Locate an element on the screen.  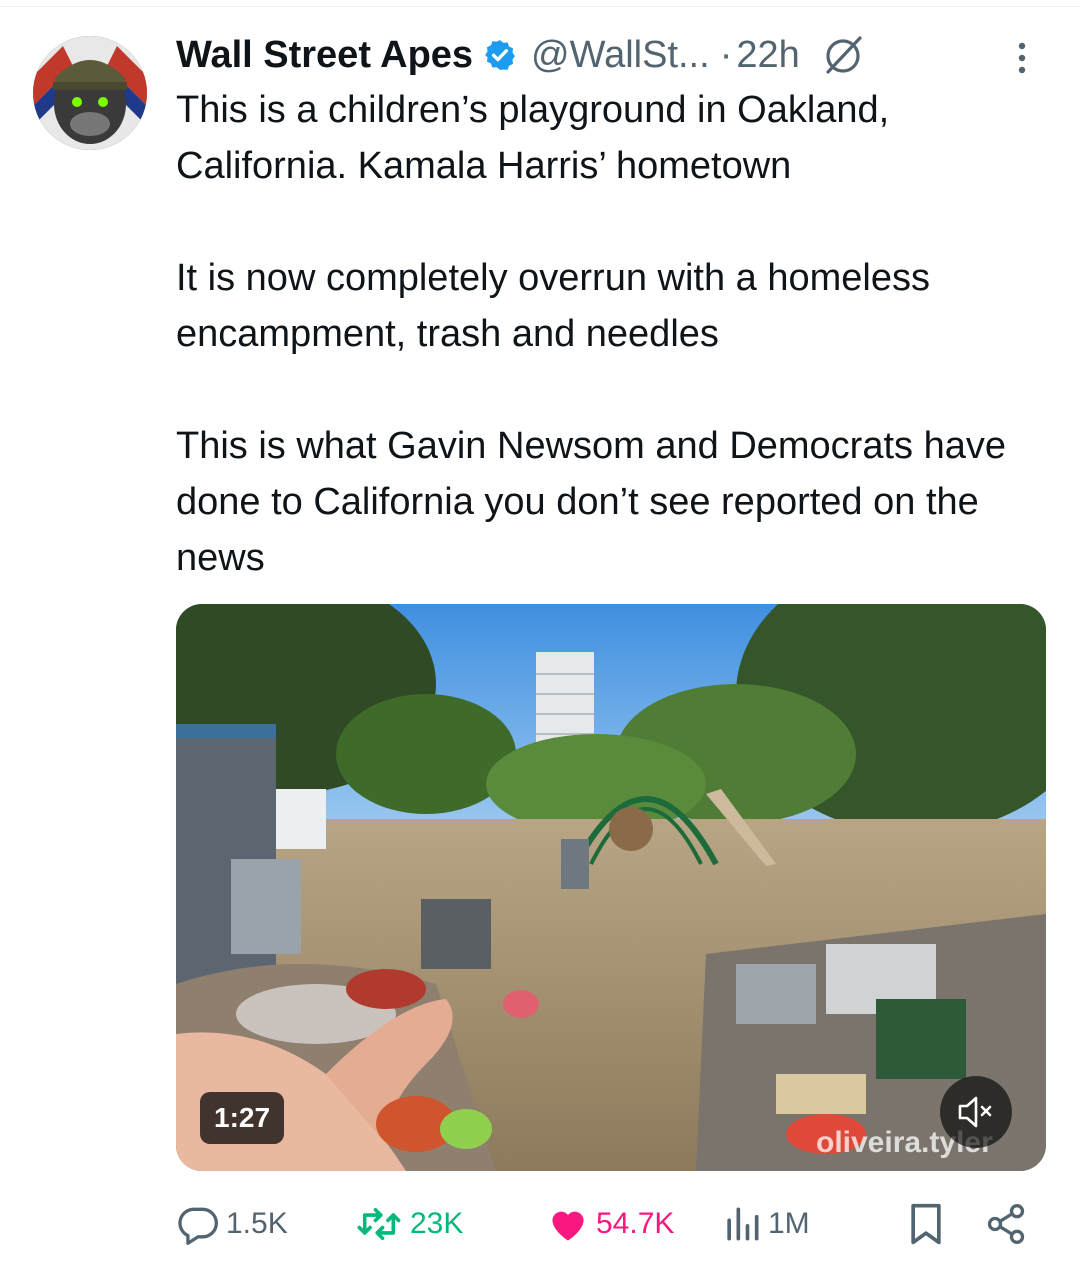
bookmark-button is located at coordinates (926, 1226).